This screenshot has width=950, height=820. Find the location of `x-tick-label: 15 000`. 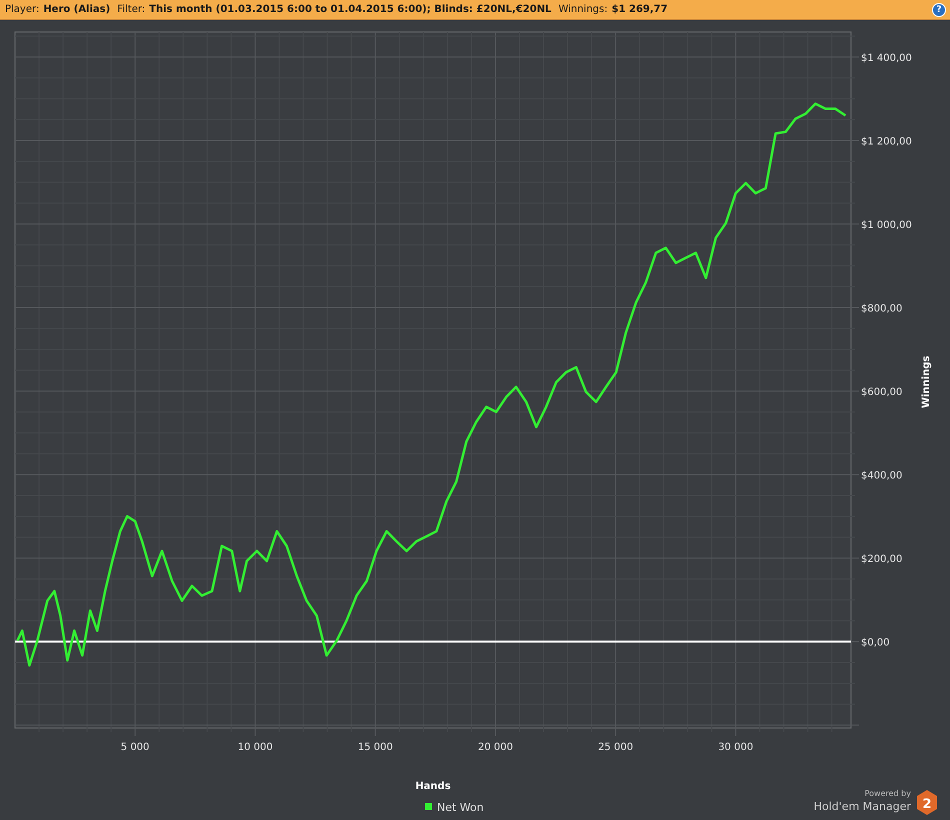

x-tick-label: 15 000 is located at coordinates (375, 747).